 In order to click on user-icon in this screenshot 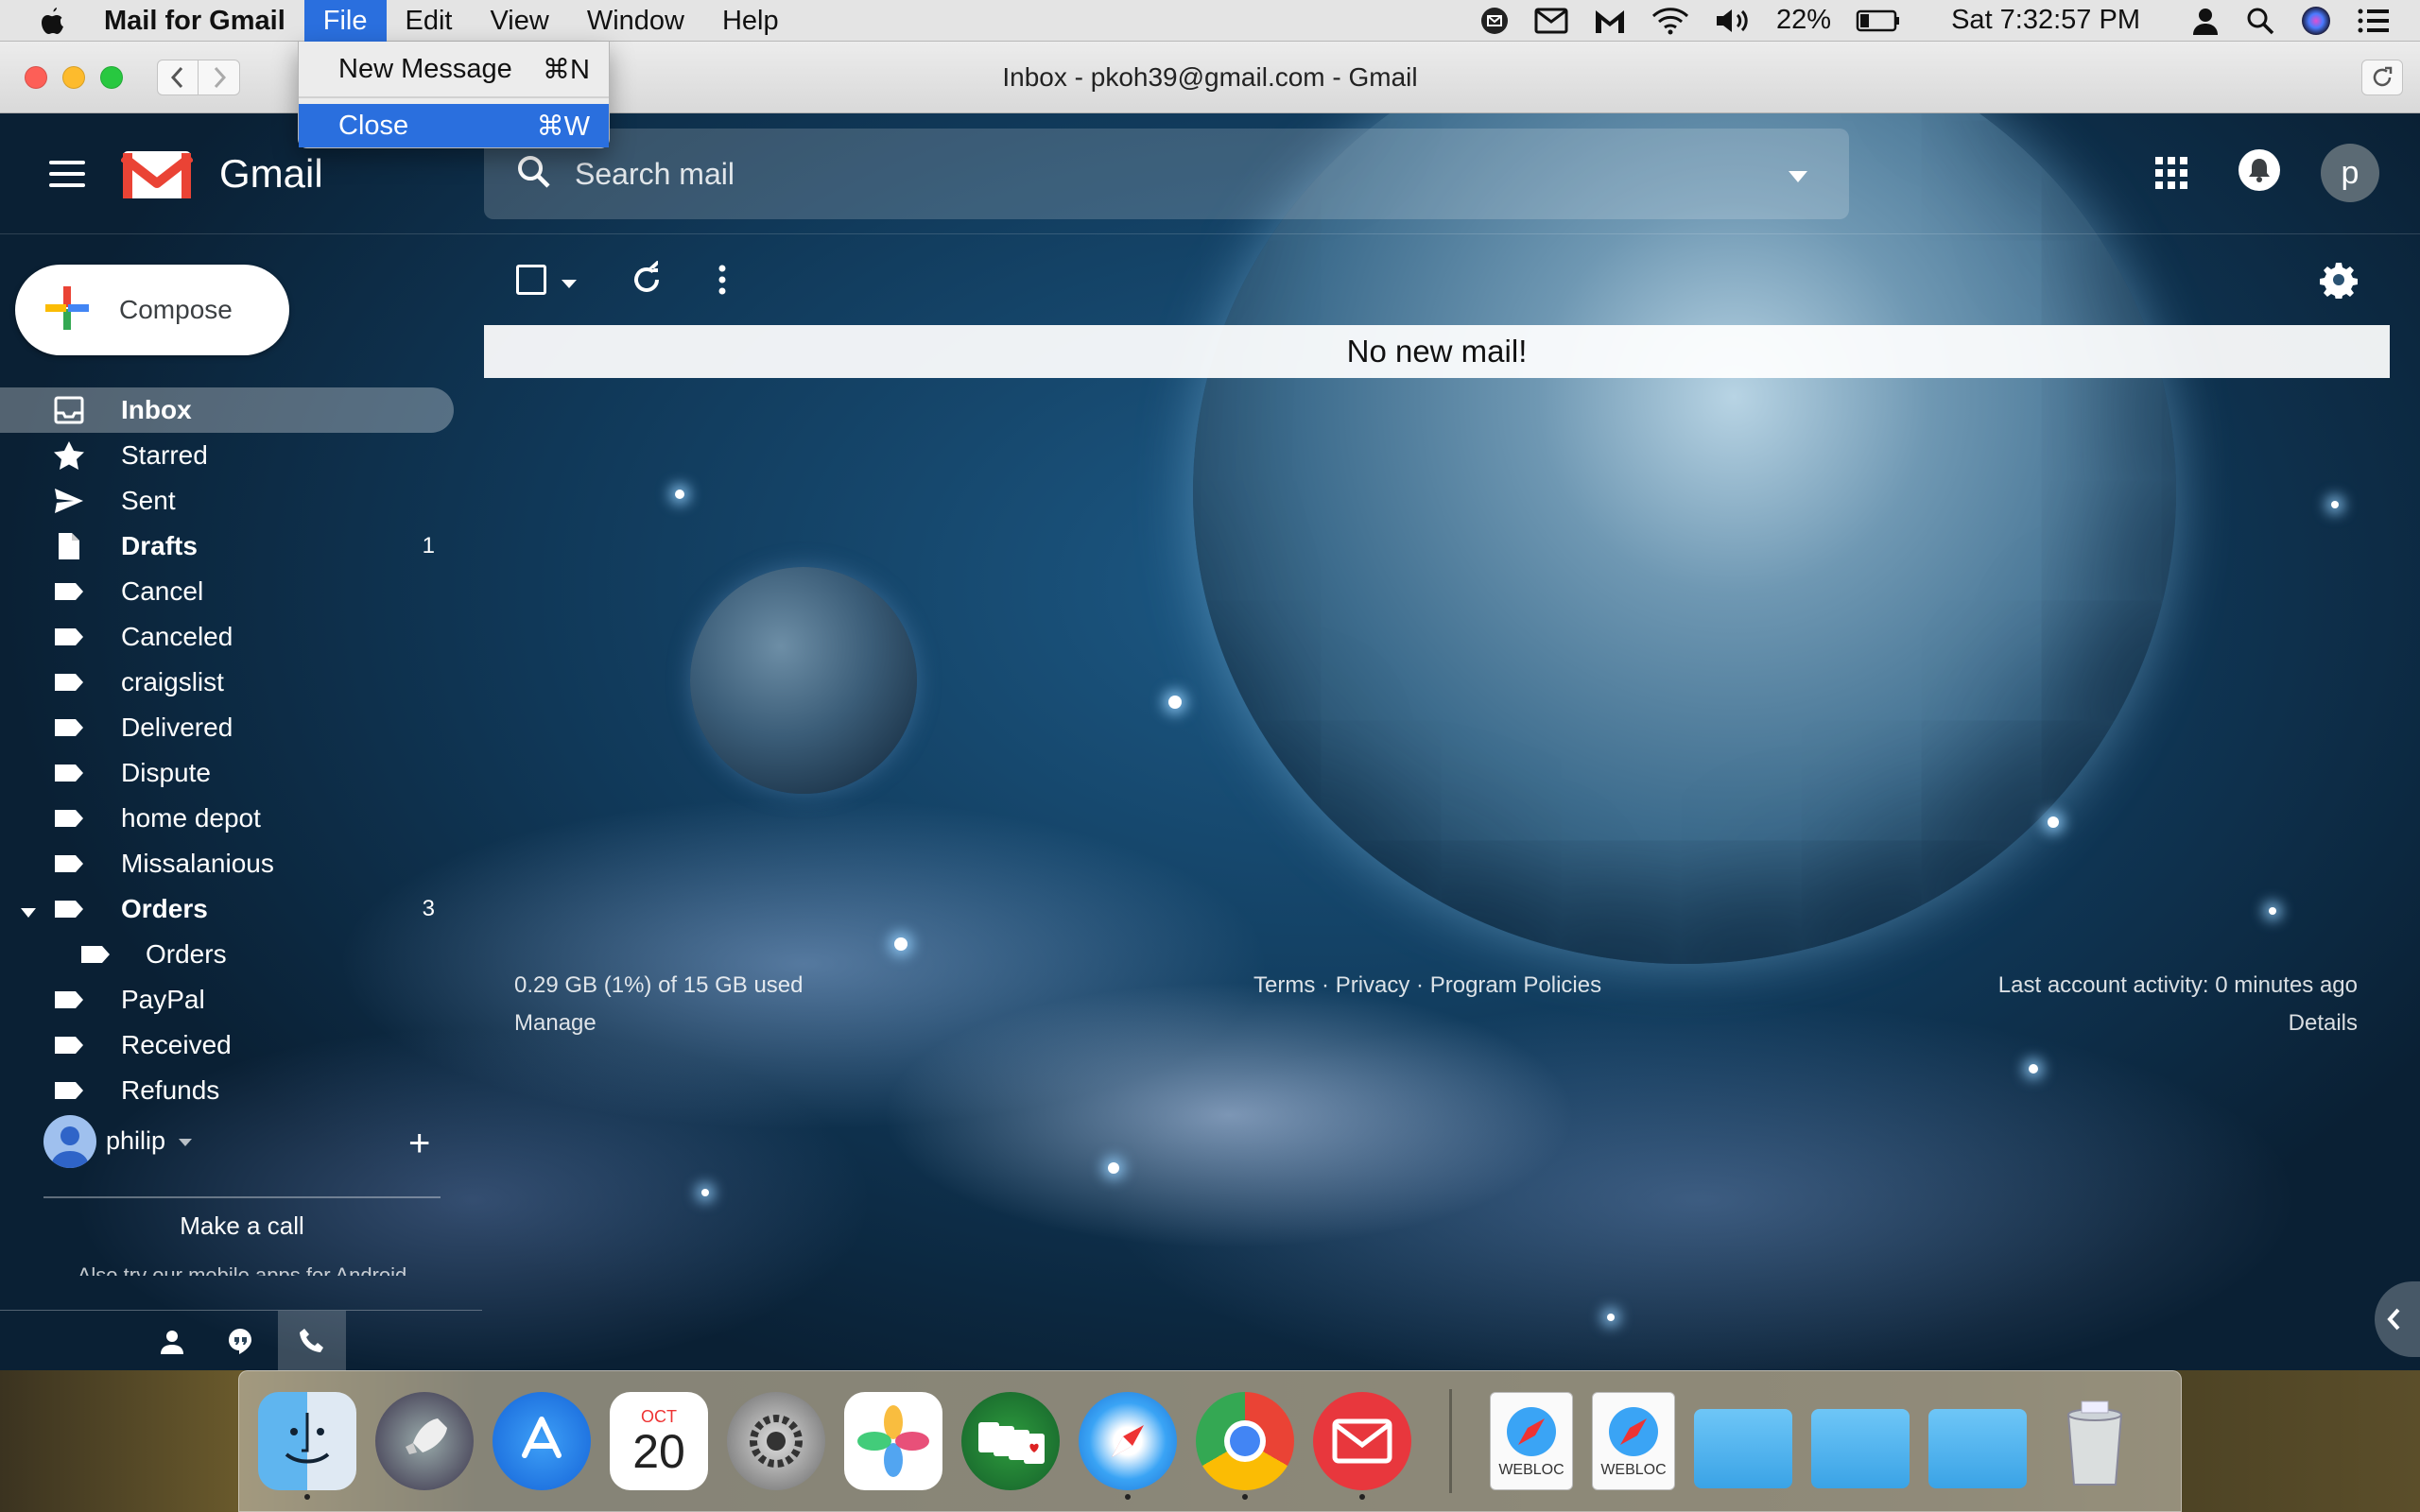, I will do `click(2205, 21)`.